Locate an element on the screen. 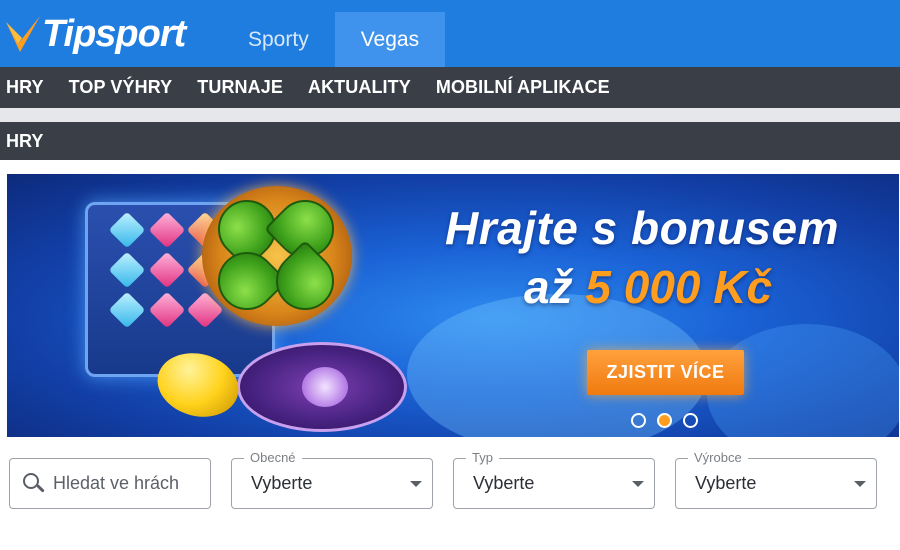 Image resolution: width=900 pixels, height=550 pixels. roulette-illustration is located at coordinates (322, 387).